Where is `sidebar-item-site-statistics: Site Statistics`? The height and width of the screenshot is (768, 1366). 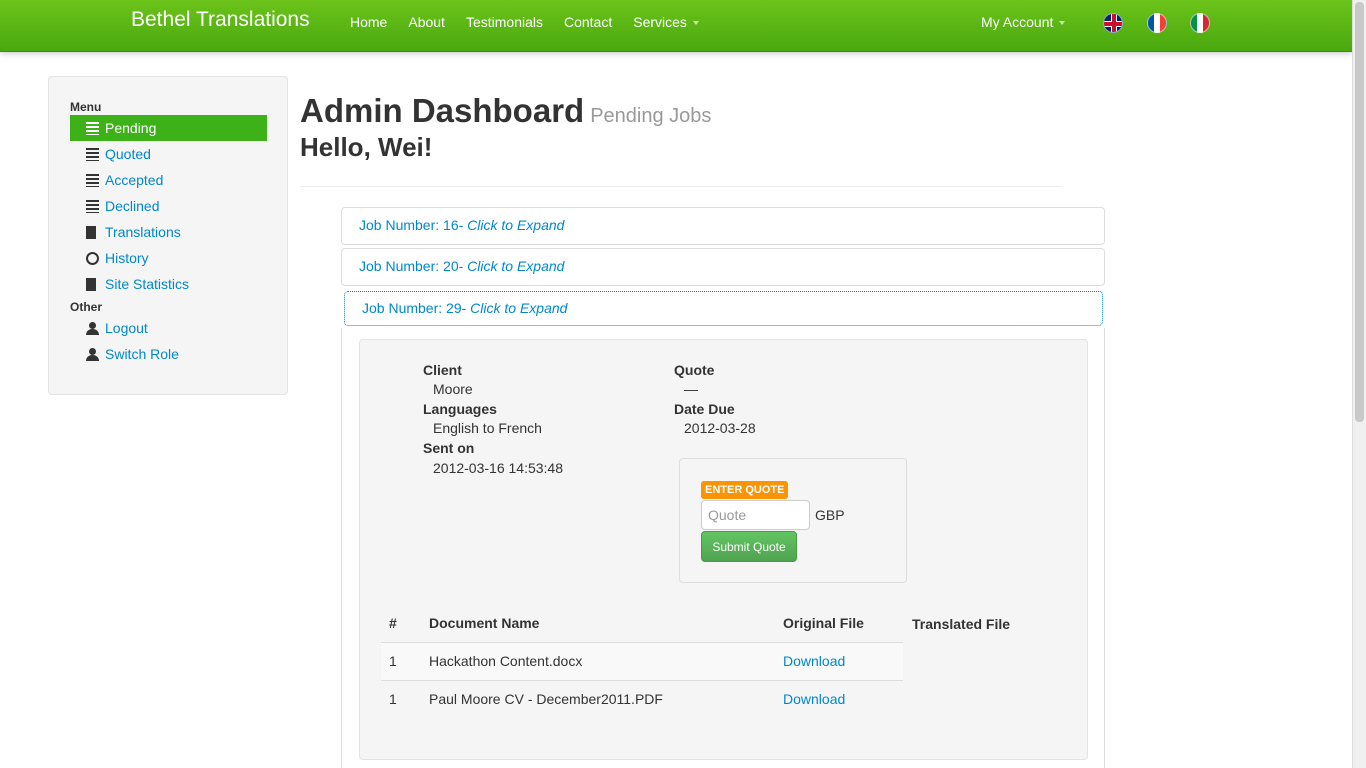
sidebar-item-site-statistics: Site Statistics is located at coordinates (168, 284).